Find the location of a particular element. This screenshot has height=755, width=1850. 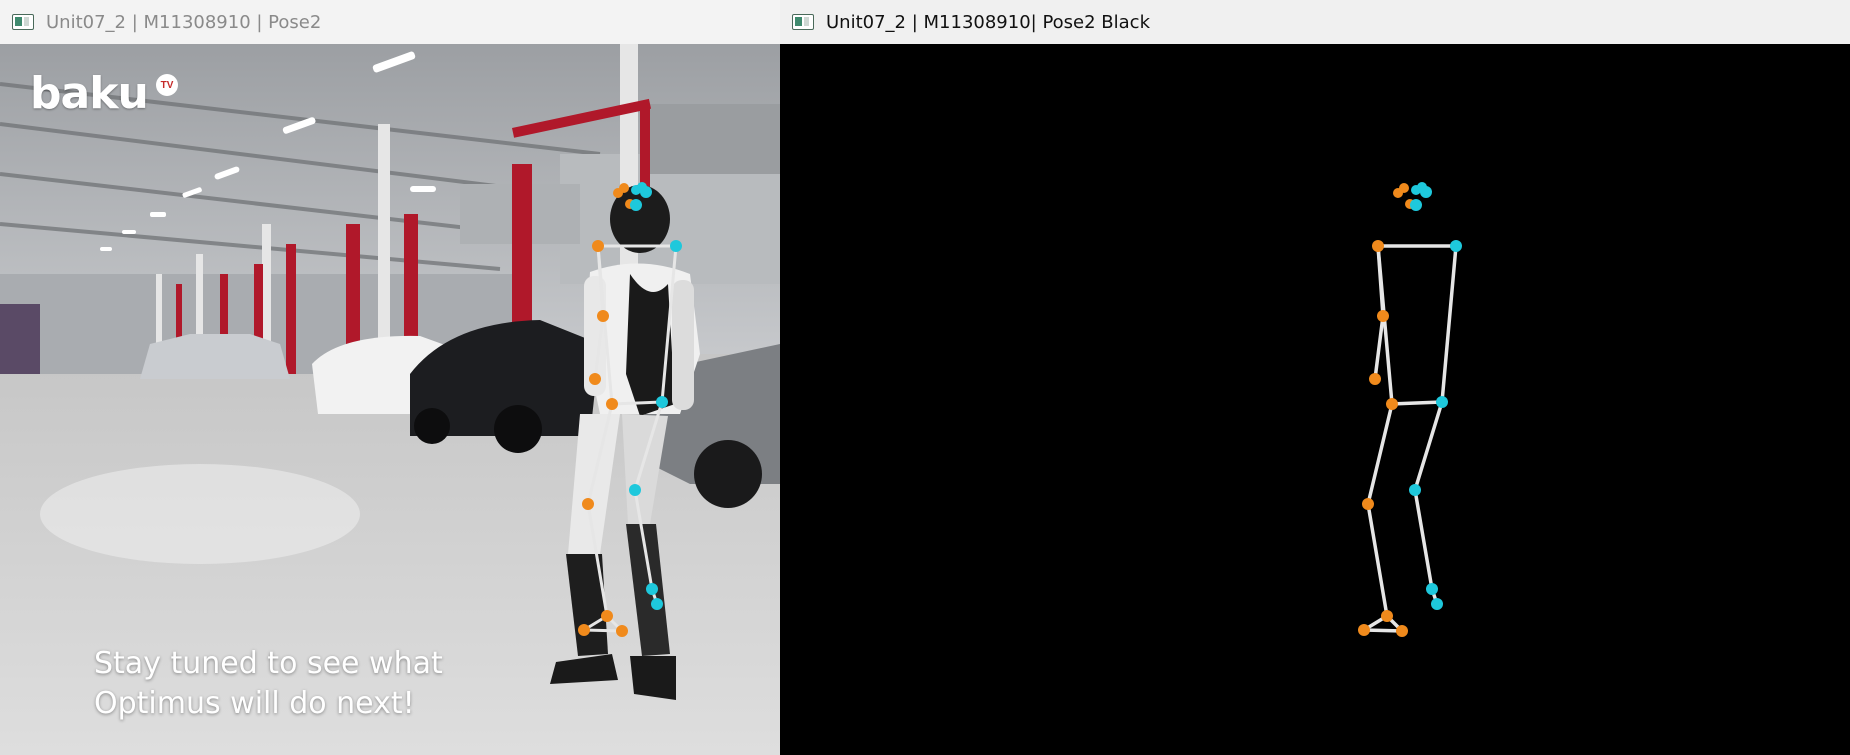

baku-logo: baku is located at coordinates (89, 93).